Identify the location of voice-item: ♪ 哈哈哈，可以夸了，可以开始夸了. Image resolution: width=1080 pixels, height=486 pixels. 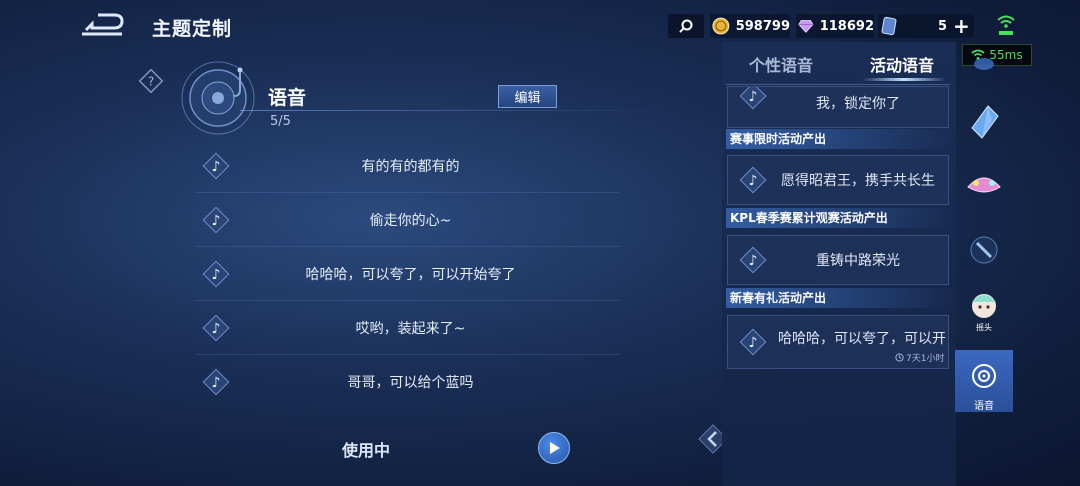
(407, 274).